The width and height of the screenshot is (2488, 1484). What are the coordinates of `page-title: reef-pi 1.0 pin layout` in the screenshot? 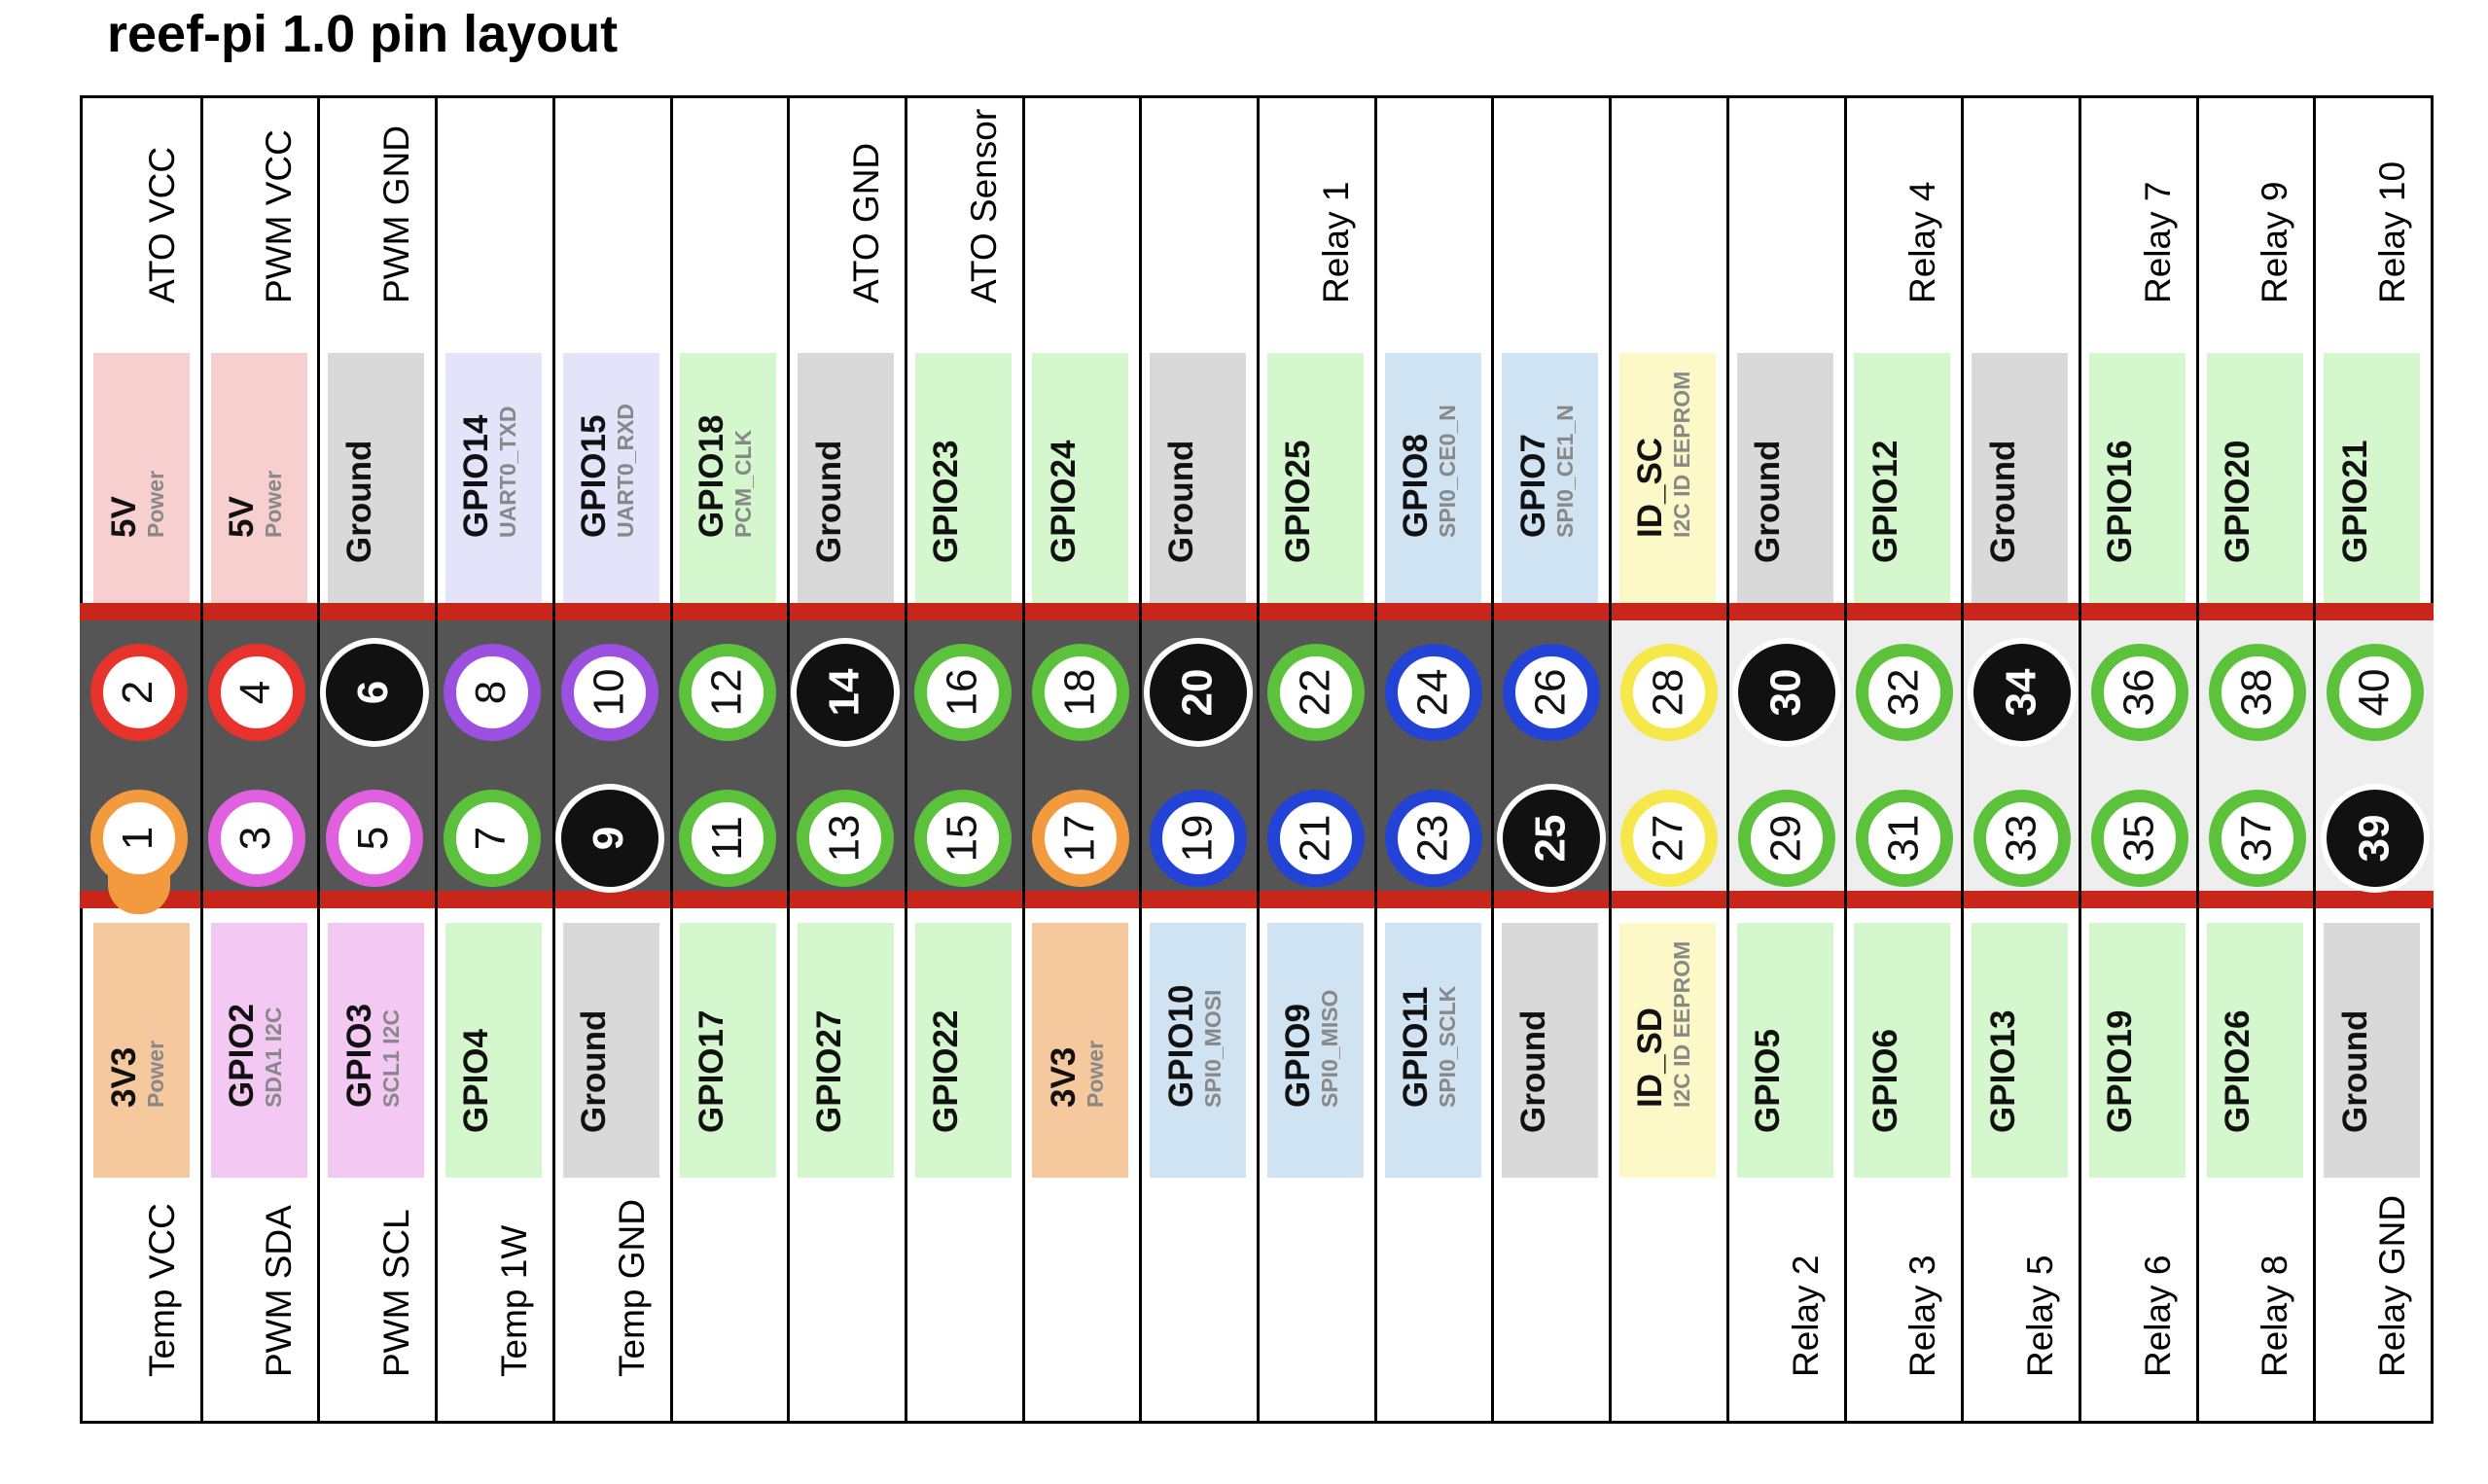 It's located at (363, 34).